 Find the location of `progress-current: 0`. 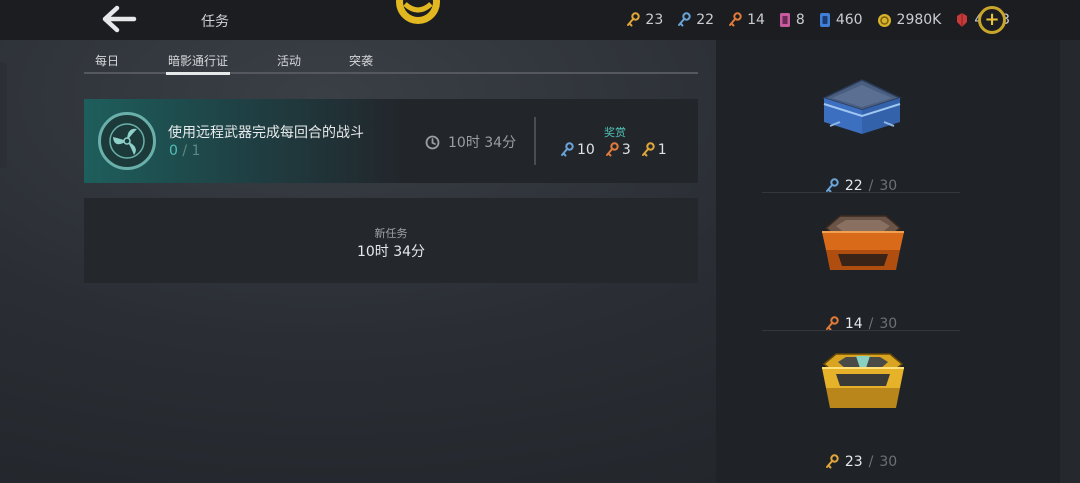

progress-current: 0 is located at coordinates (173, 151).